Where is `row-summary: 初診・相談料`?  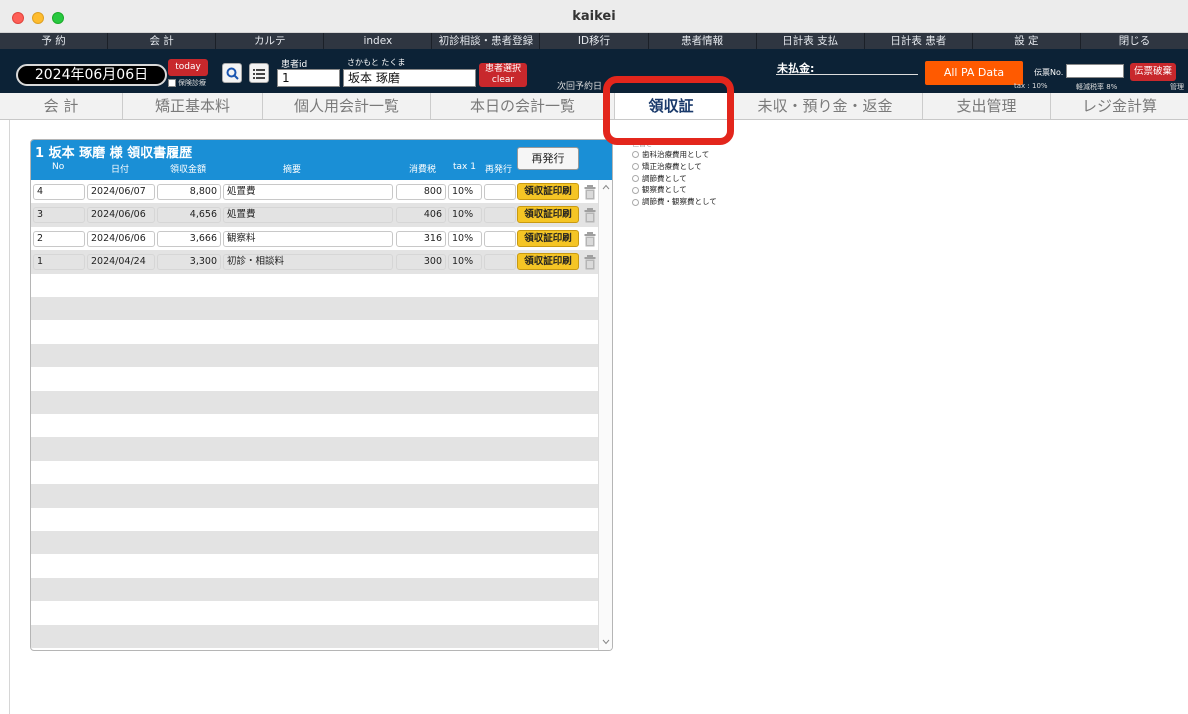
row-summary: 初診・相談料 is located at coordinates (308, 262).